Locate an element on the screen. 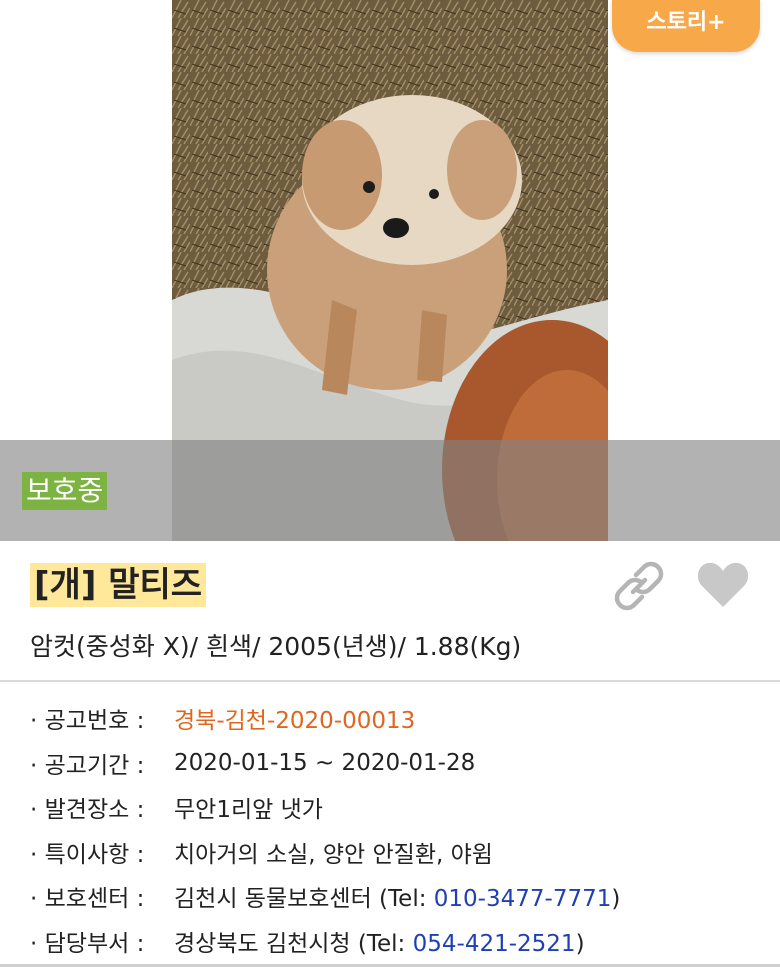 The image size is (780, 967). info-row-department: · 담당부서 : 경상북도 김천시청 (Tel: 054-421-2521) is located at coordinates (400, 941).